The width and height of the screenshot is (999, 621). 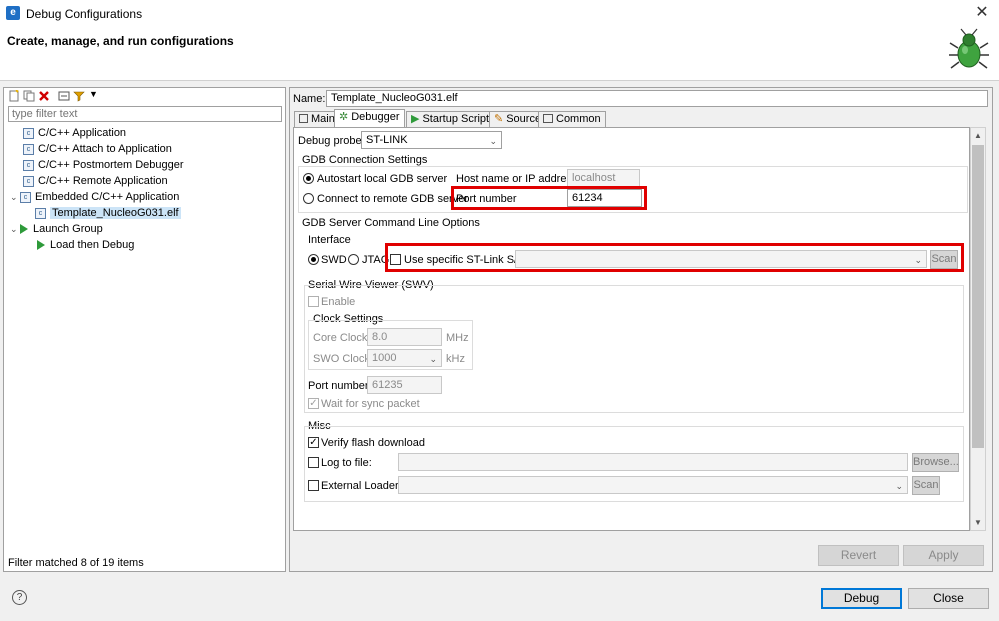 I want to click on core-clock-label: Core Clock:, so click(x=342, y=338).